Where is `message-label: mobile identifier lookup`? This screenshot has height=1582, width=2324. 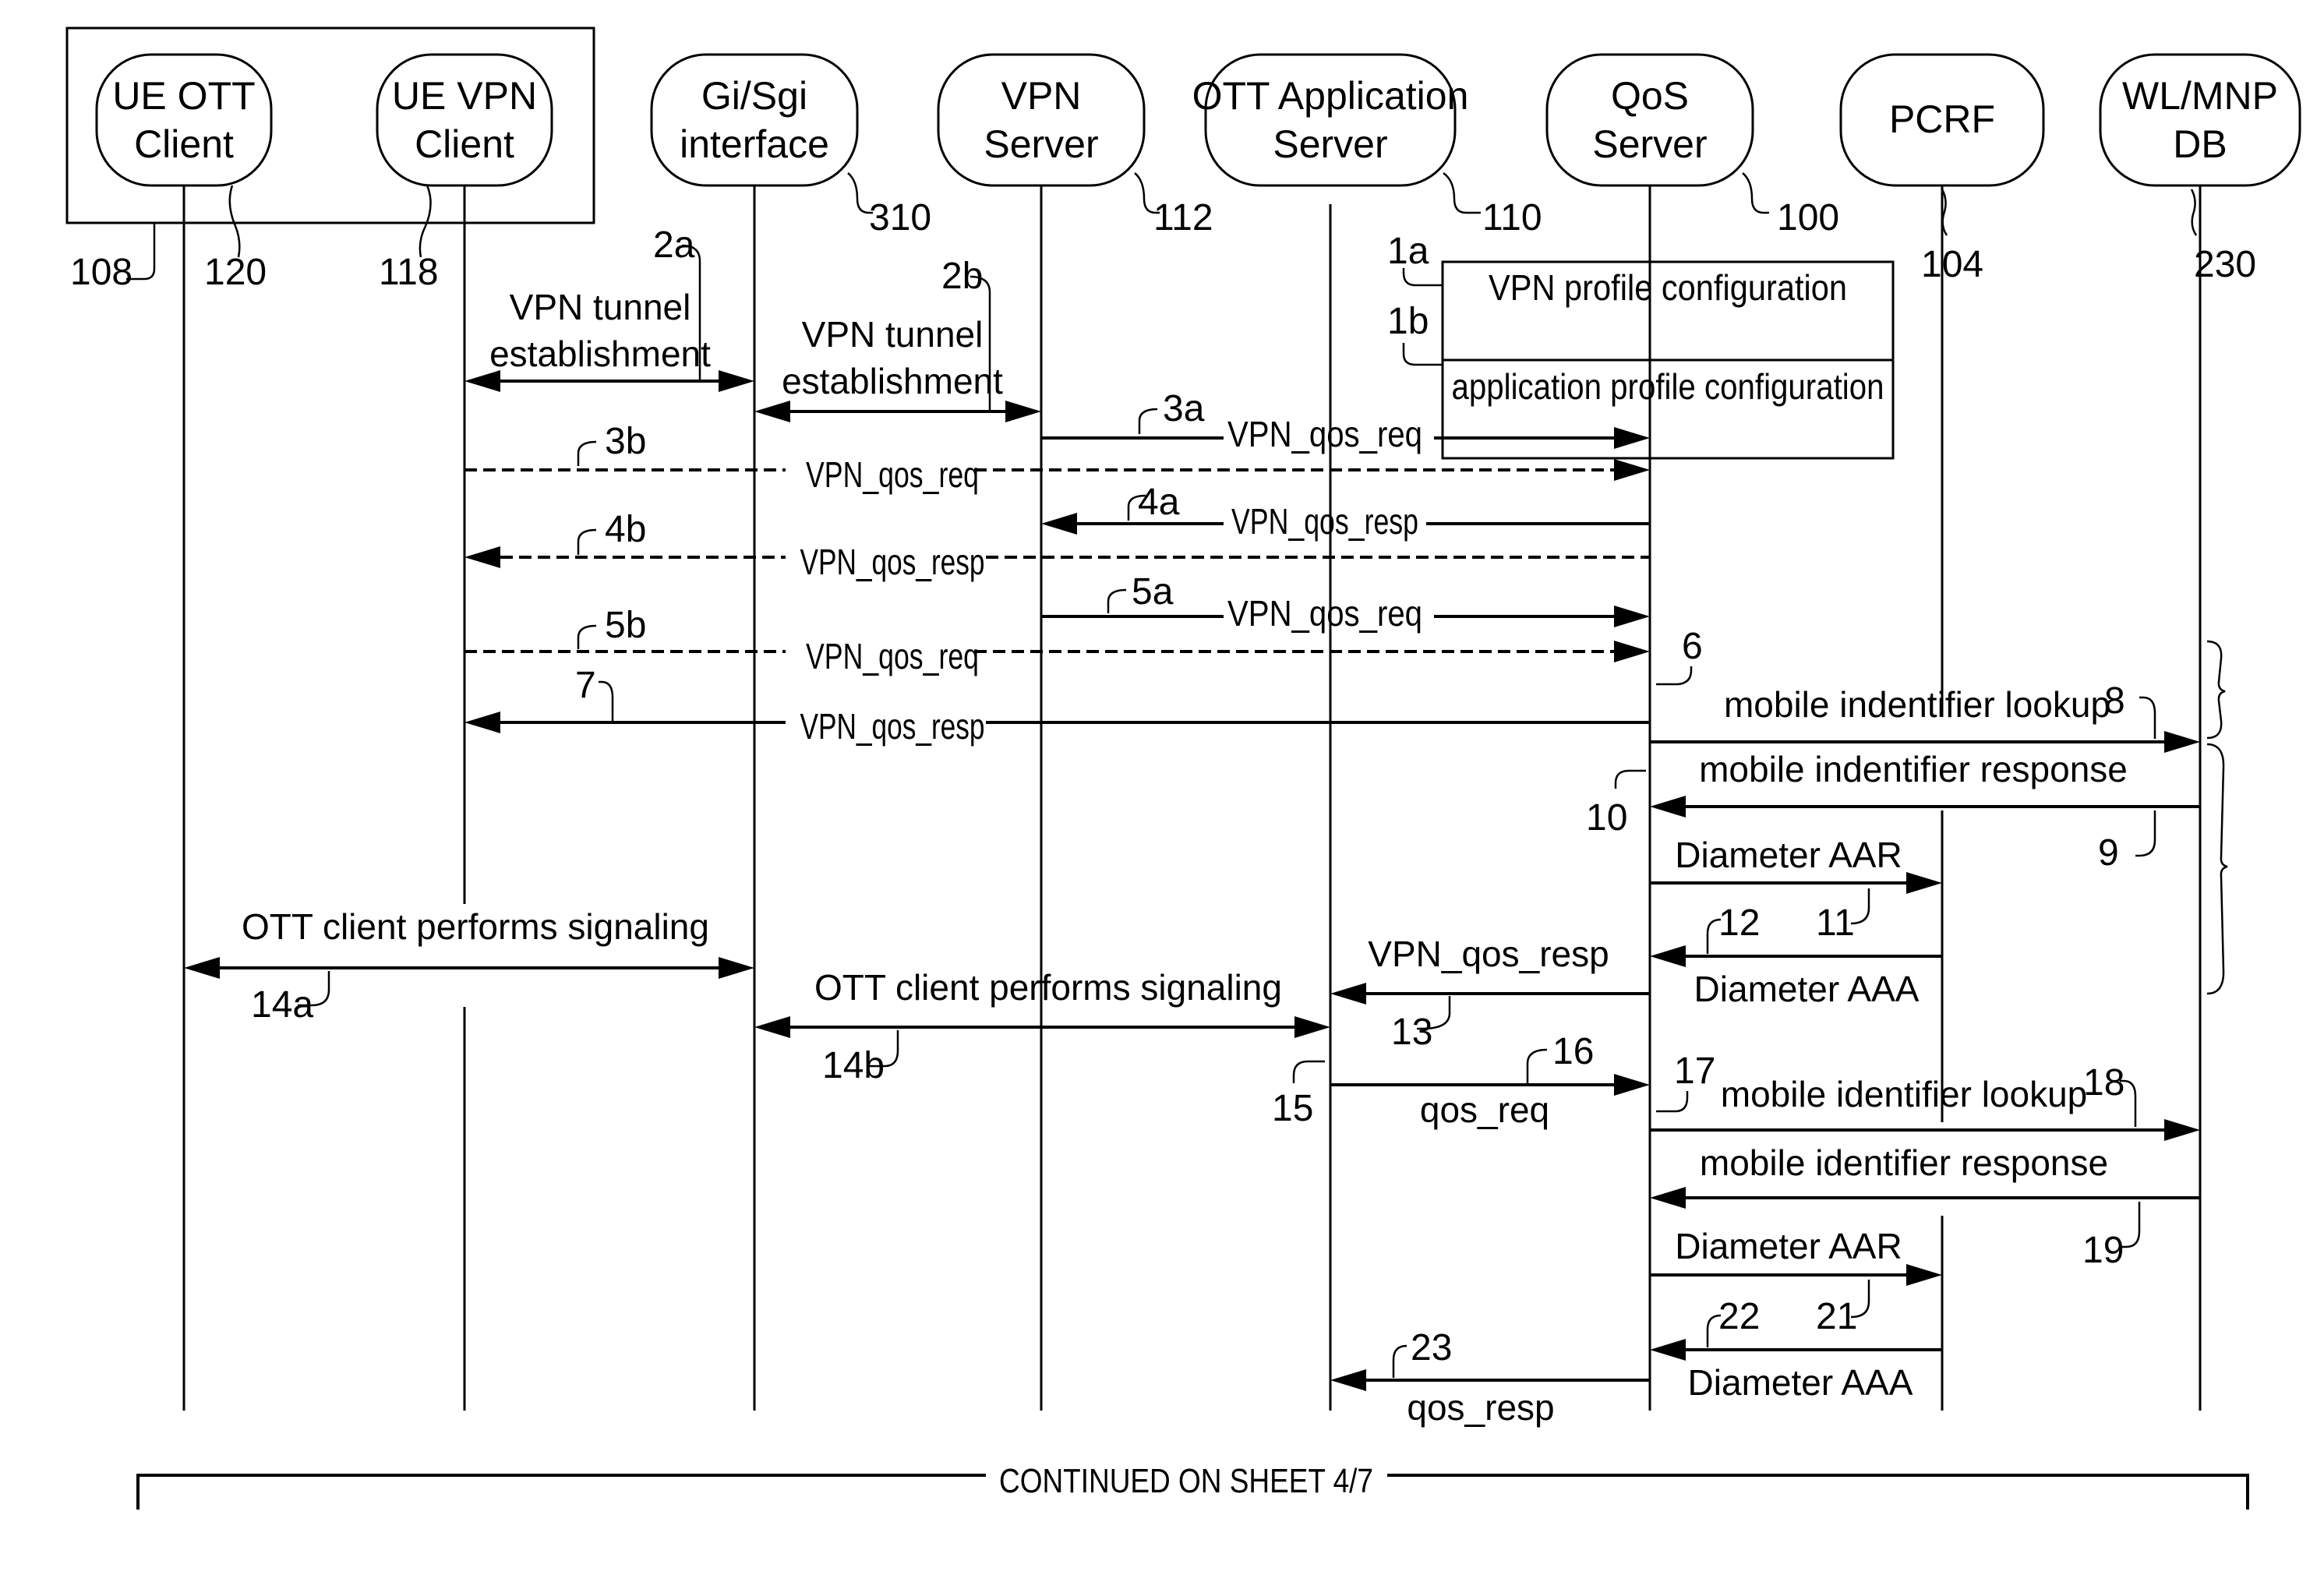 message-label: mobile identifier lookup is located at coordinates (1904, 1094).